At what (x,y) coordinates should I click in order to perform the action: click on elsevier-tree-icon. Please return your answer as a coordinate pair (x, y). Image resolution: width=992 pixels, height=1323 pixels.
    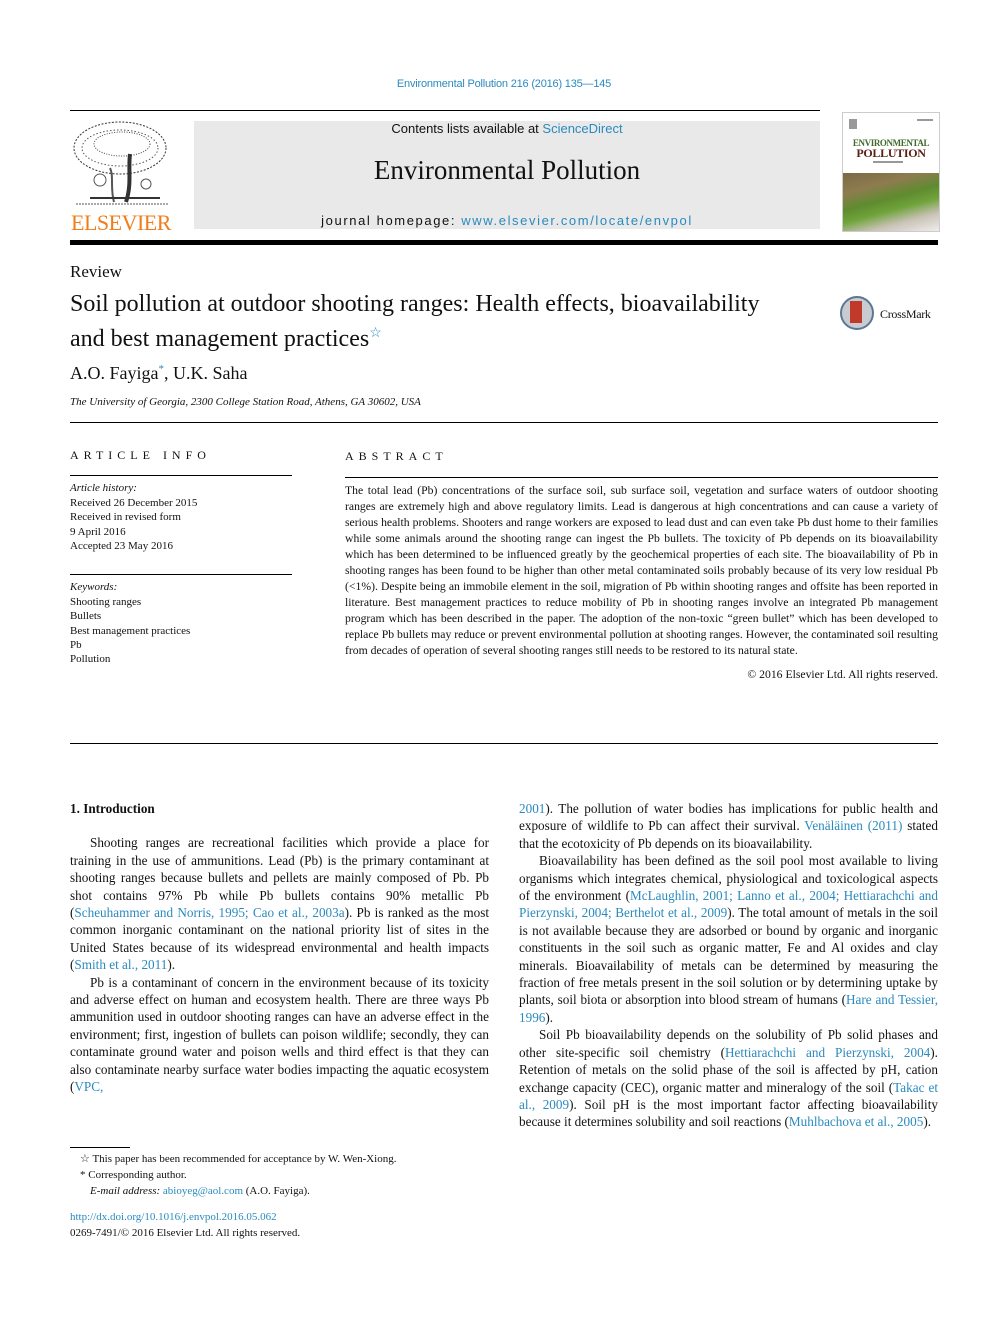
    Looking at the image, I should click on (120, 163).